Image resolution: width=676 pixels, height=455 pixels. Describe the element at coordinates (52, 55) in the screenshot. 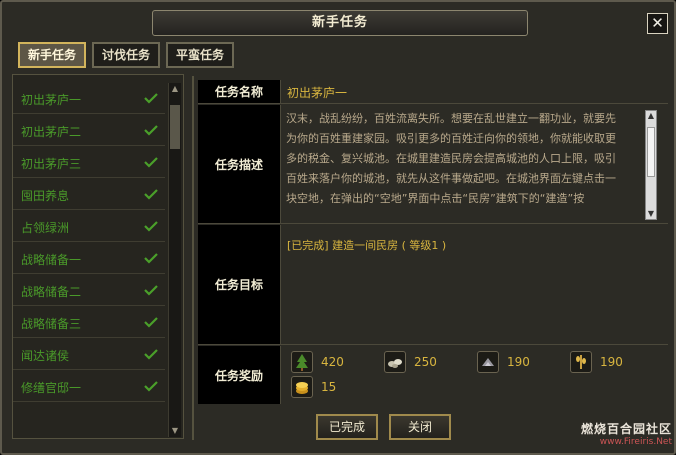

I see `tab-novice: 新手任务` at that location.